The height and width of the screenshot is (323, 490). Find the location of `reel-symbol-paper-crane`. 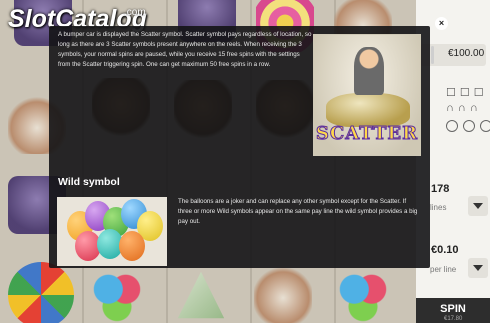

reel-symbol-paper-crane is located at coordinates (201, 295).